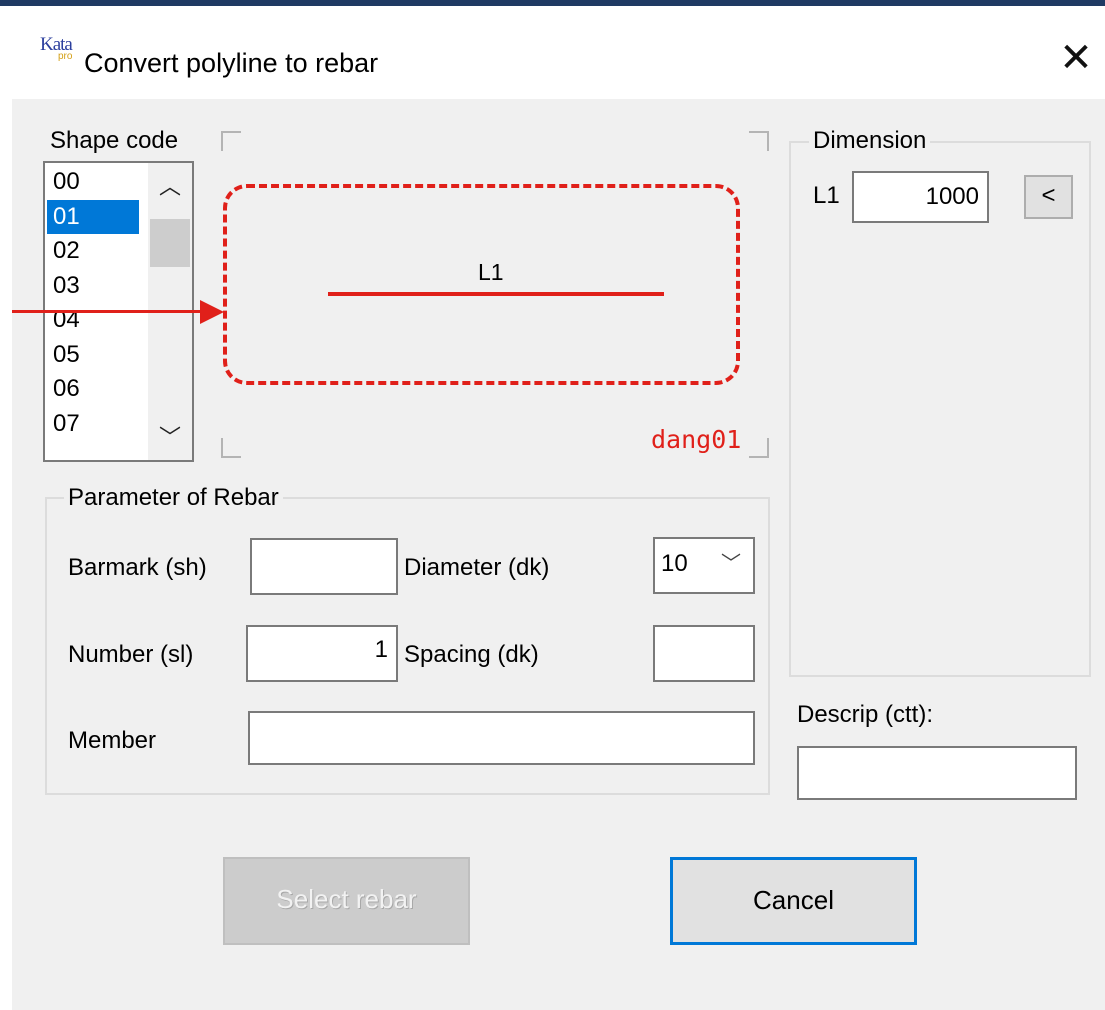 This screenshot has width=1105, height=1010. I want to click on preview-corner-tl, so click(231, 141).